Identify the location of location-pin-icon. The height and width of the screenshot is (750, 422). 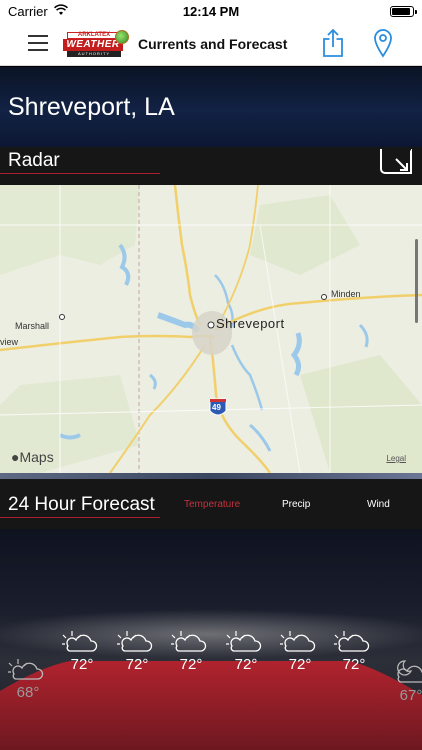
(383, 43).